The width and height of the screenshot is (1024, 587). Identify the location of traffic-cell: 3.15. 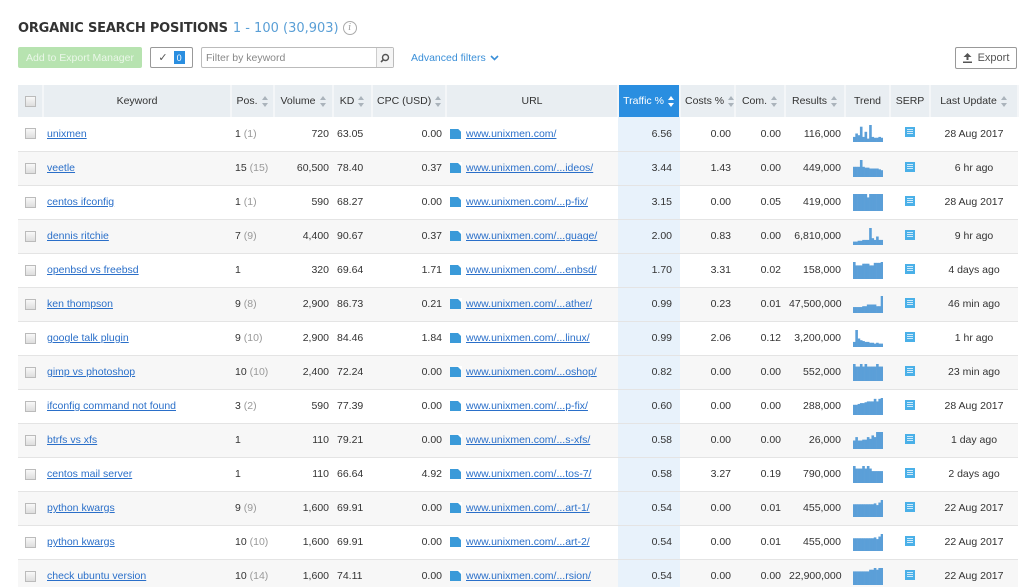
(649, 202).